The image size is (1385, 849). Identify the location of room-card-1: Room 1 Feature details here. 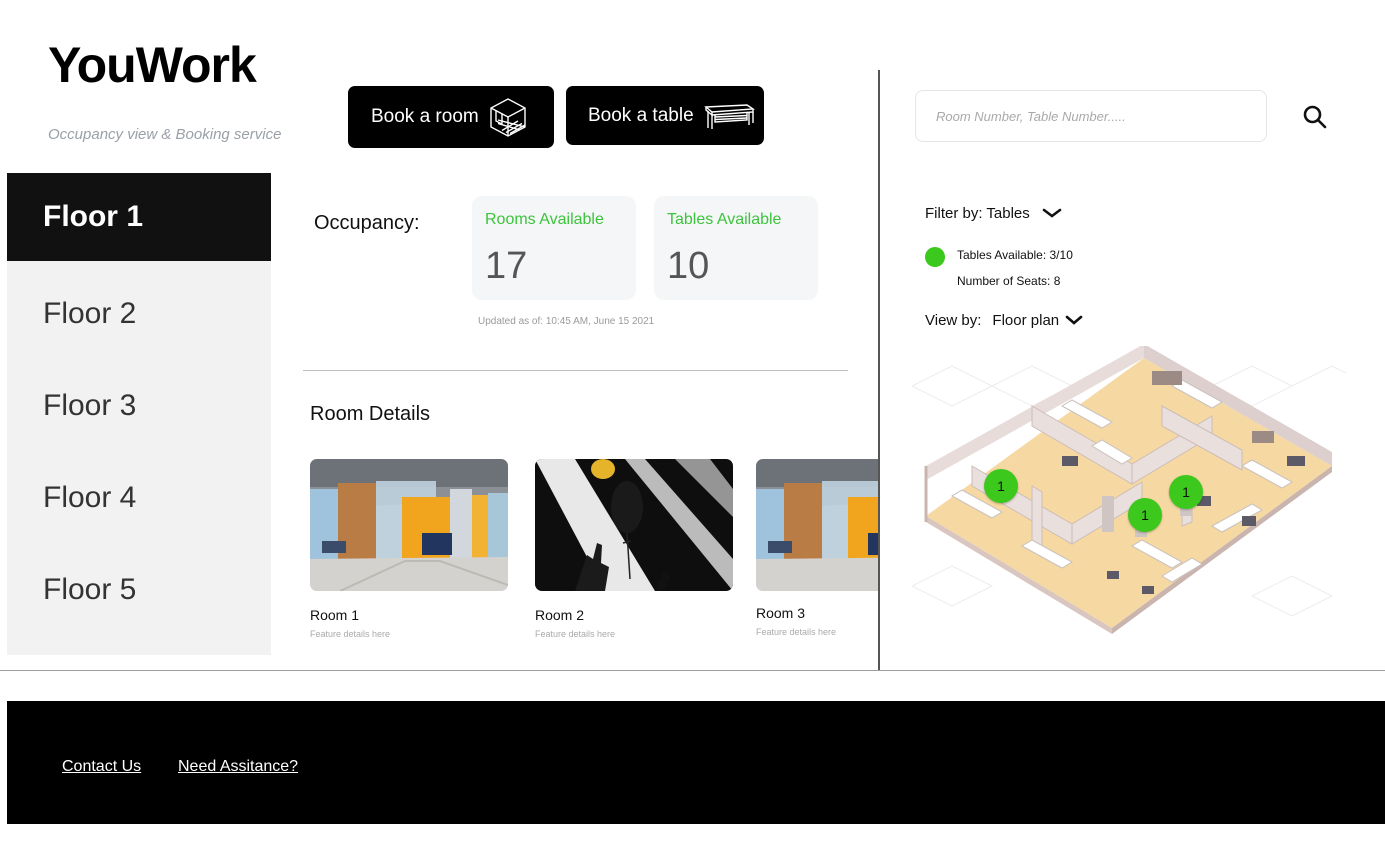
(409, 549).